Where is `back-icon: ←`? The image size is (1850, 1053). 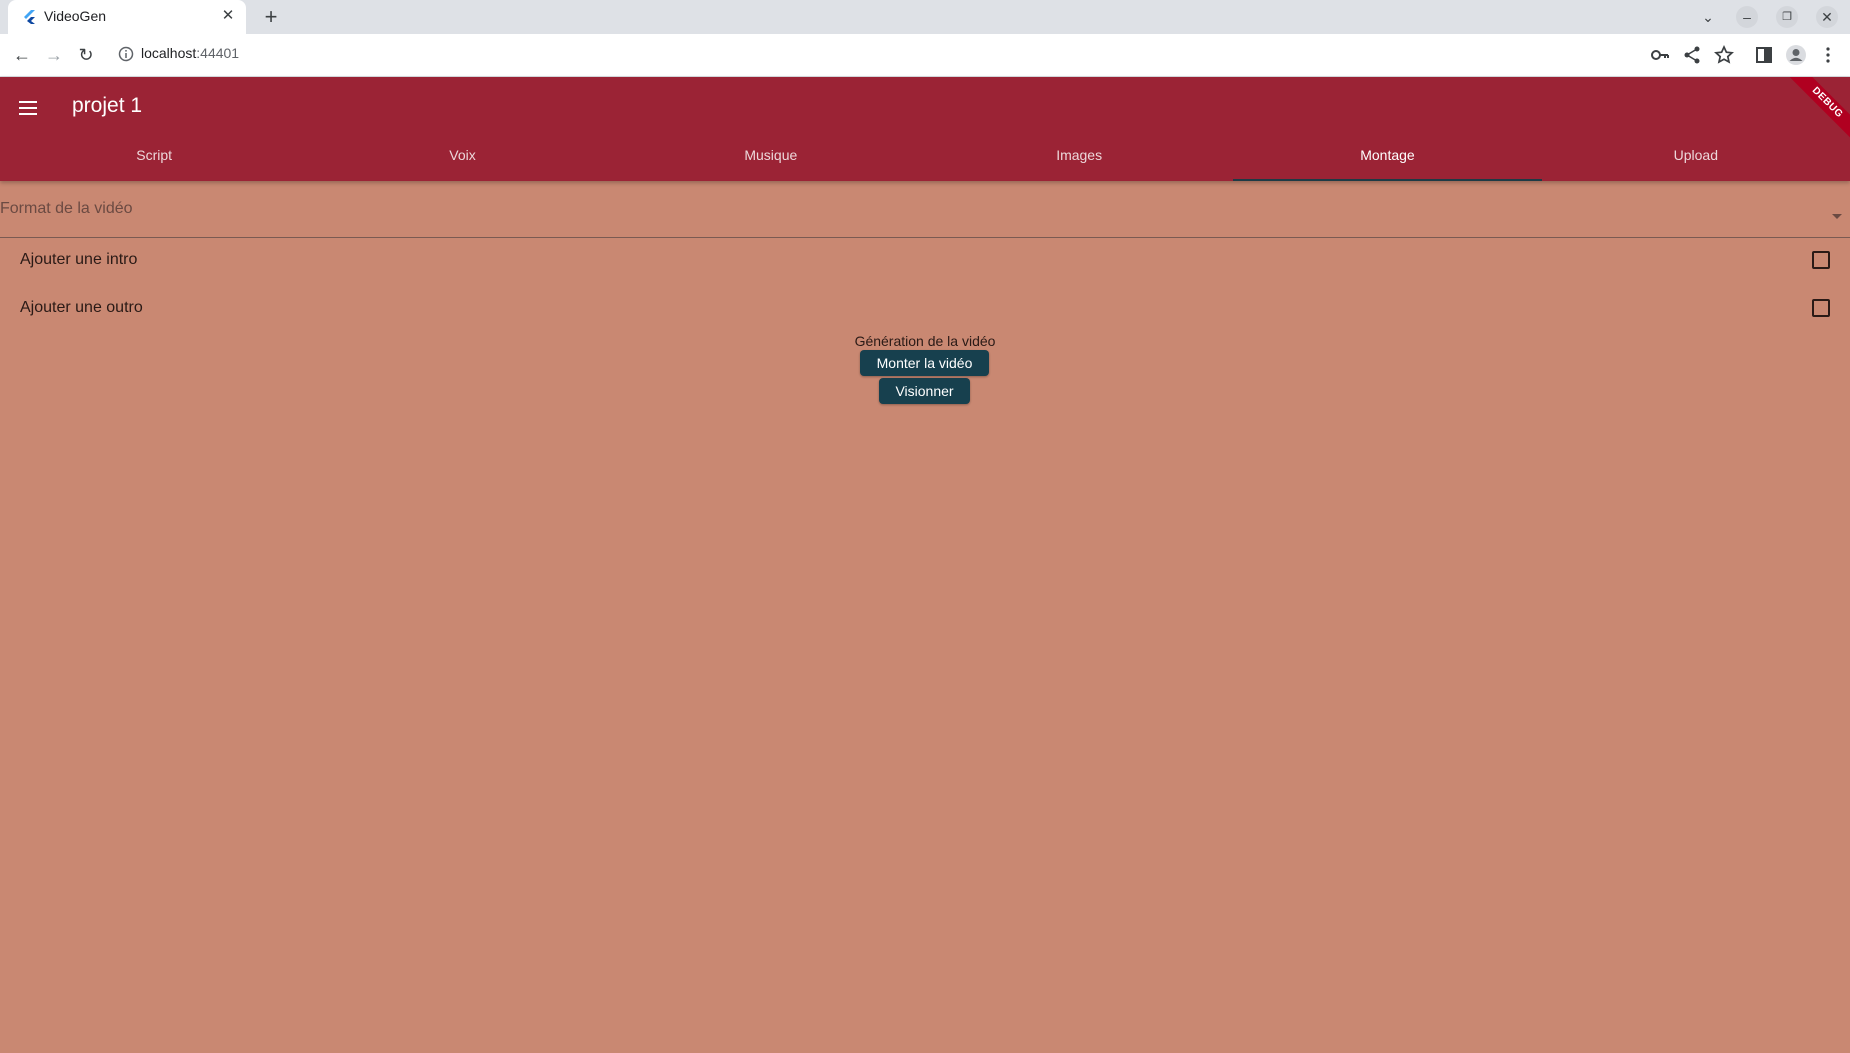
back-icon: ← is located at coordinates (22, 55).